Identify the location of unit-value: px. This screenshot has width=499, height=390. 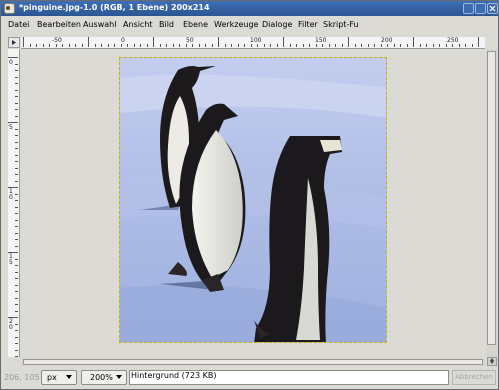
(52, 377).